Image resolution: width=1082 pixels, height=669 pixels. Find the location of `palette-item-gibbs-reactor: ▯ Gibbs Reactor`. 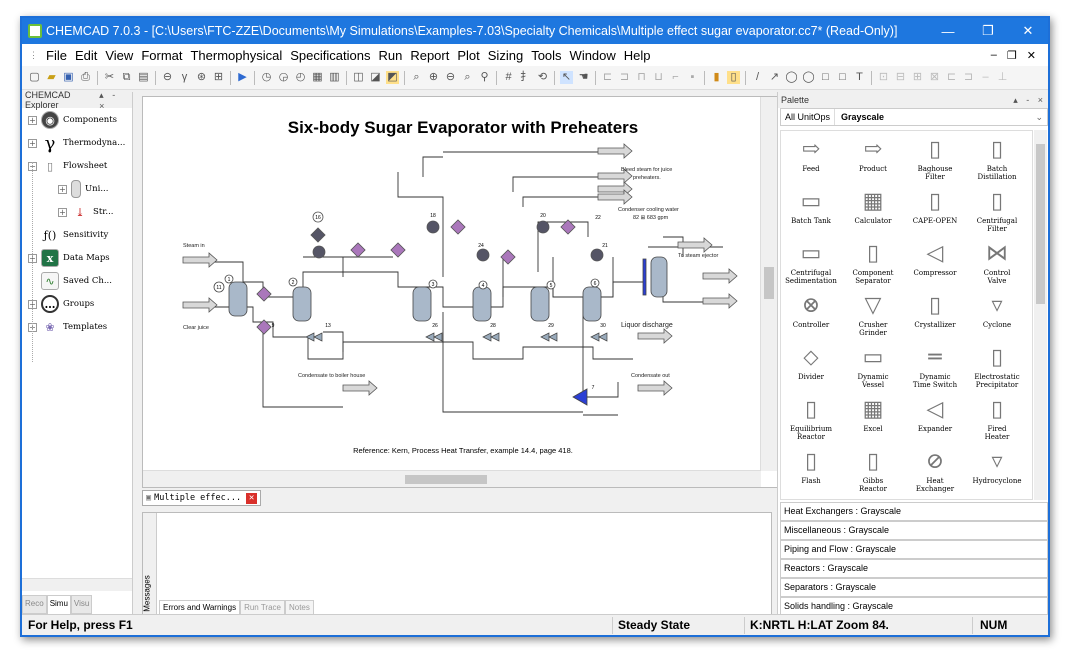

palette-item-gibbs-reactor: ▯ Gibbs Reactor is located at coordinates (873, 471).